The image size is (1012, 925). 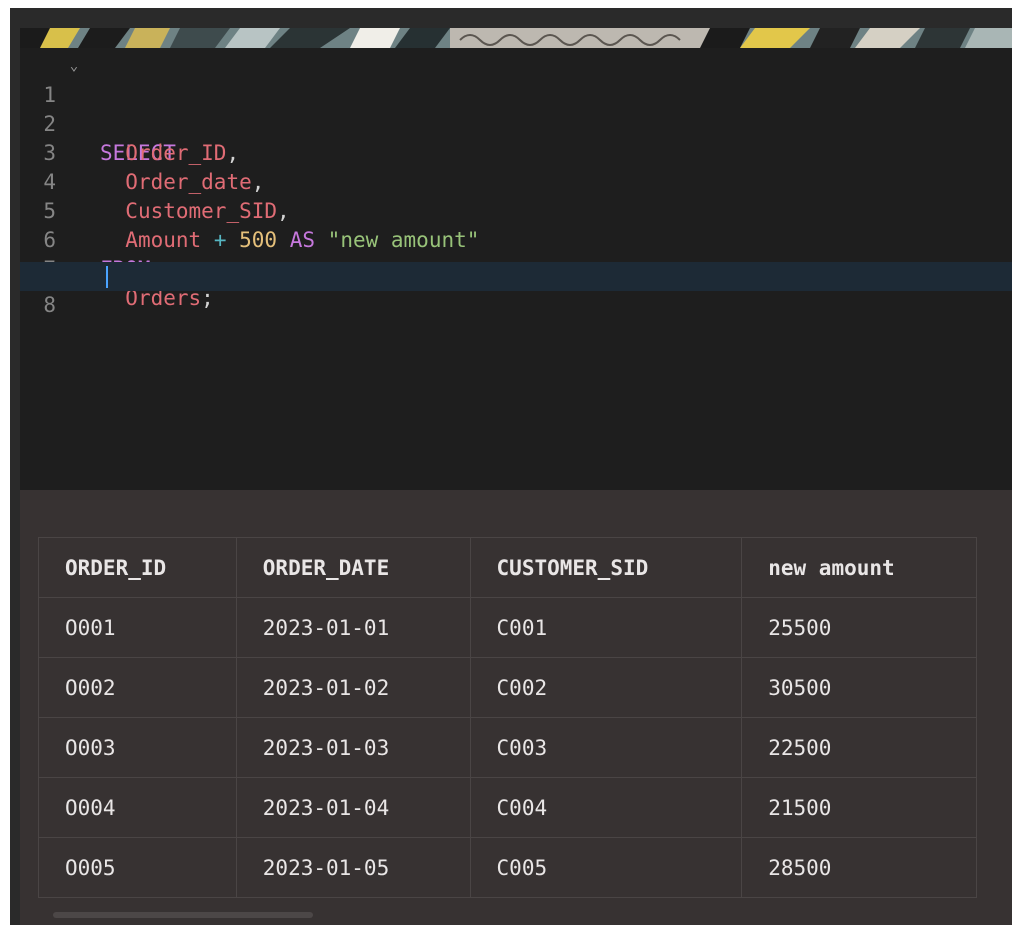 What do you see at coordinates (606, 627) in the screenshot?
I see `table-cell: C001` at bounding box center [606, 627].